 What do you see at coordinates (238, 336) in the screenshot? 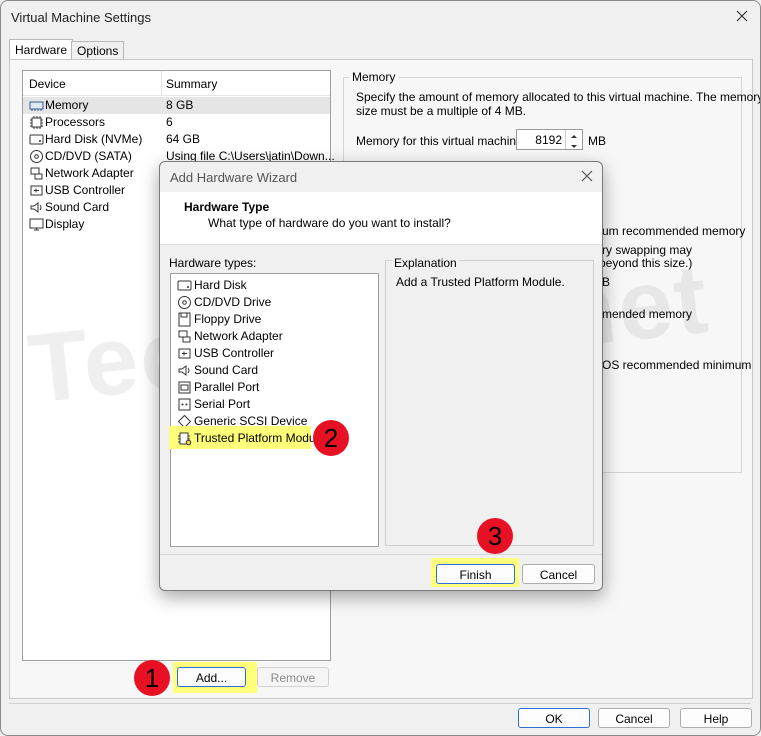
I see `hardware-type-label: Network Adapter` at bounding box center [238, 336].